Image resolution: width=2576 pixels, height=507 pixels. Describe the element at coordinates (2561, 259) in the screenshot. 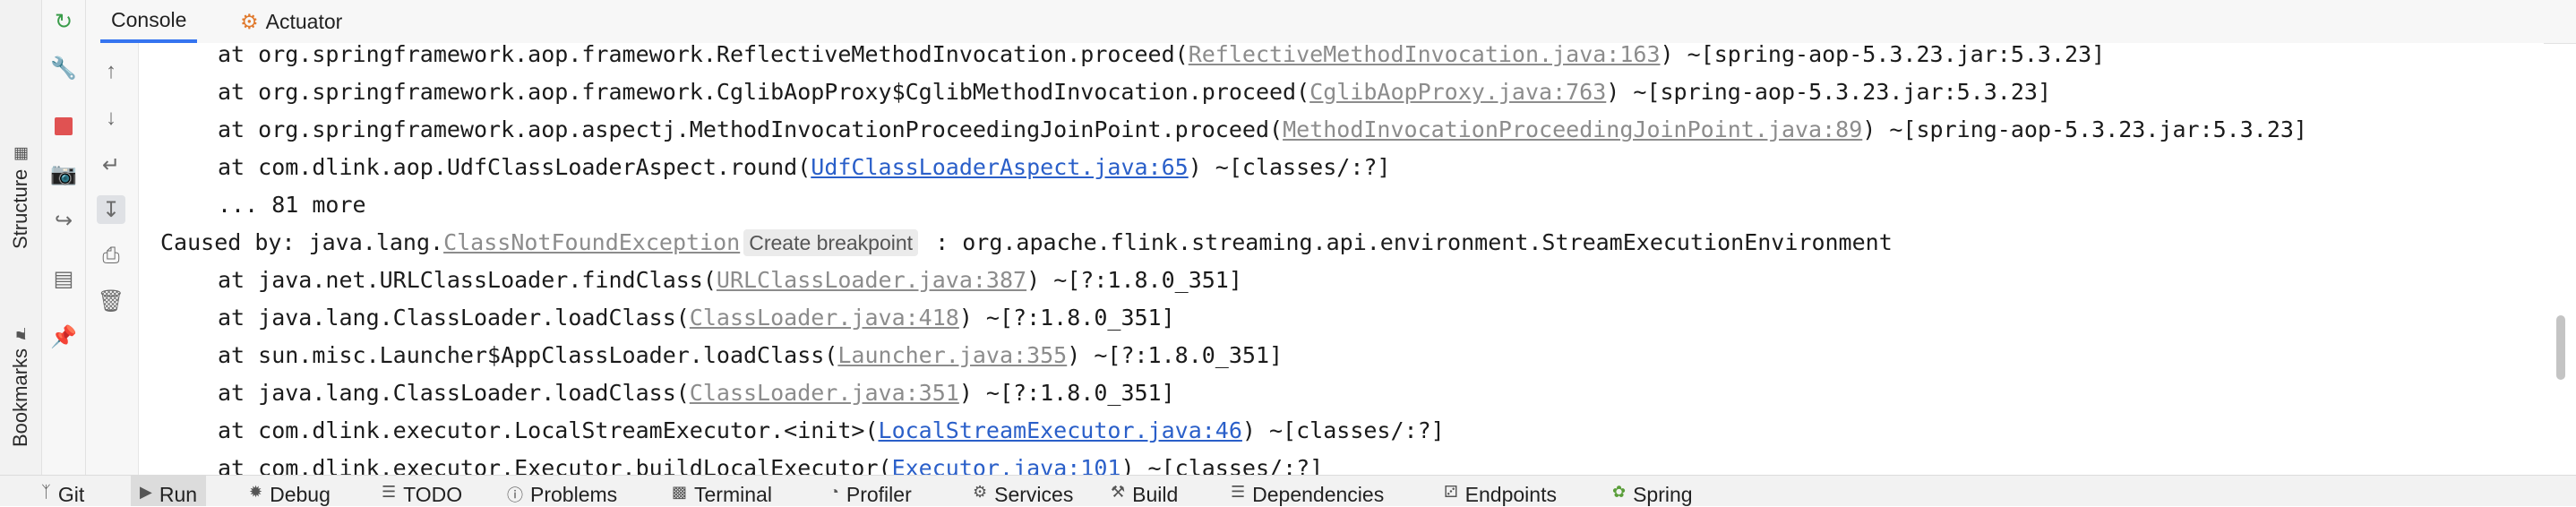

I see `vertical-scrollbar` at that location.